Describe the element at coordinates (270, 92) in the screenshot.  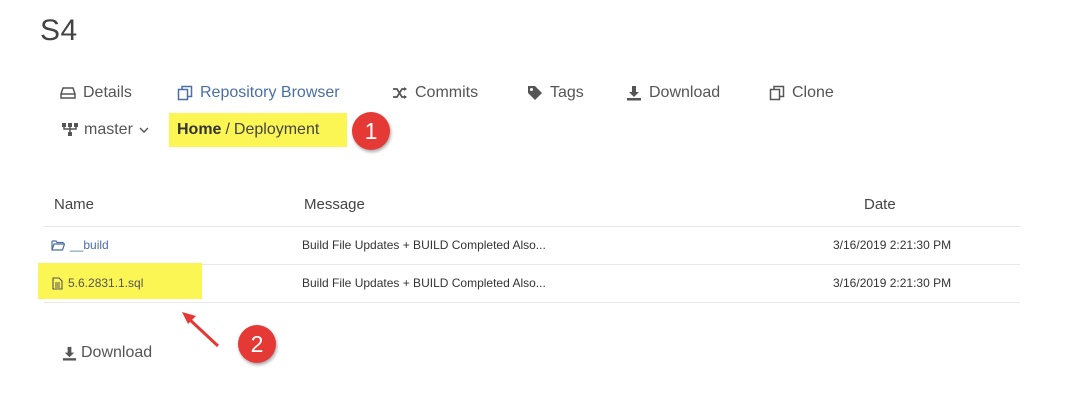
I see `tab-label: Repository Browser` at that location.